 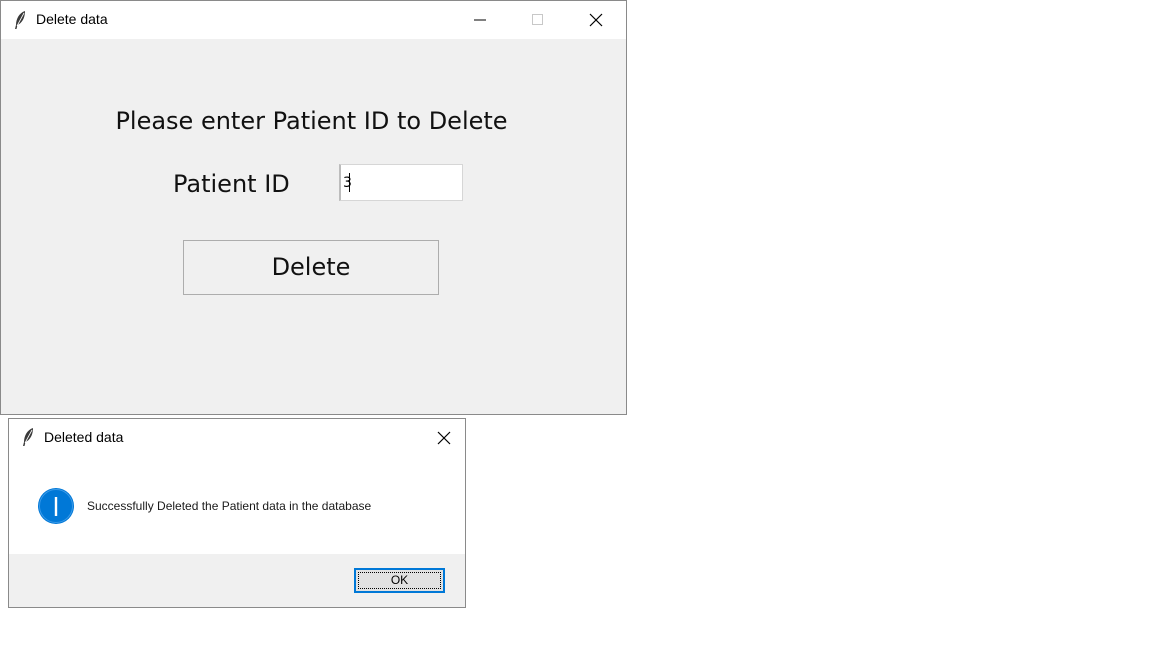 I want to click on info-icon, so click(x=56, y=506).